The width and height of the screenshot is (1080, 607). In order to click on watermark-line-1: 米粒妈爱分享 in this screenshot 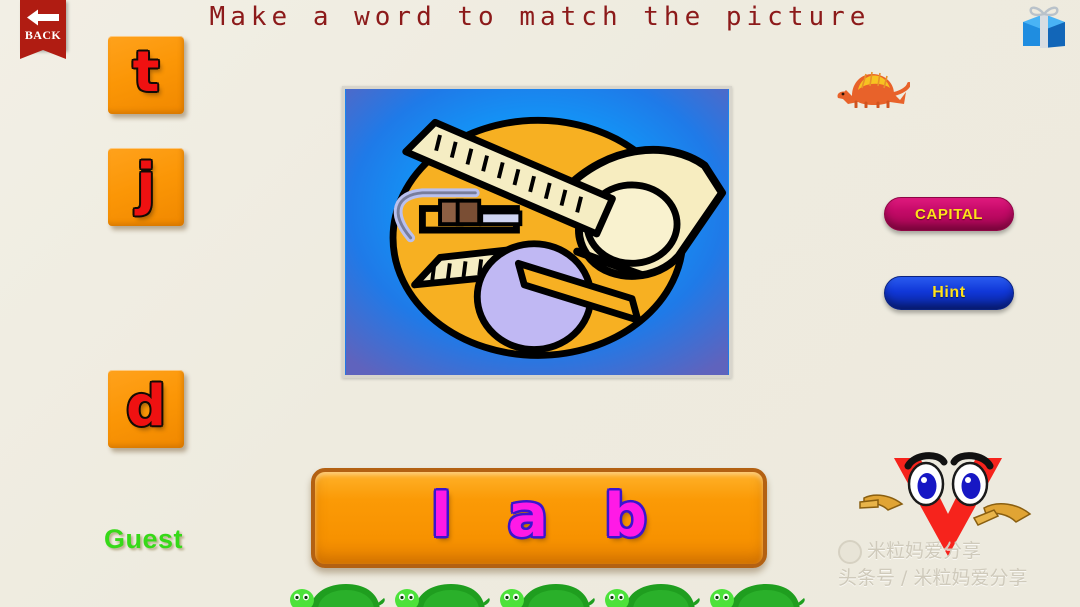, I will do `click(924, 551)`.